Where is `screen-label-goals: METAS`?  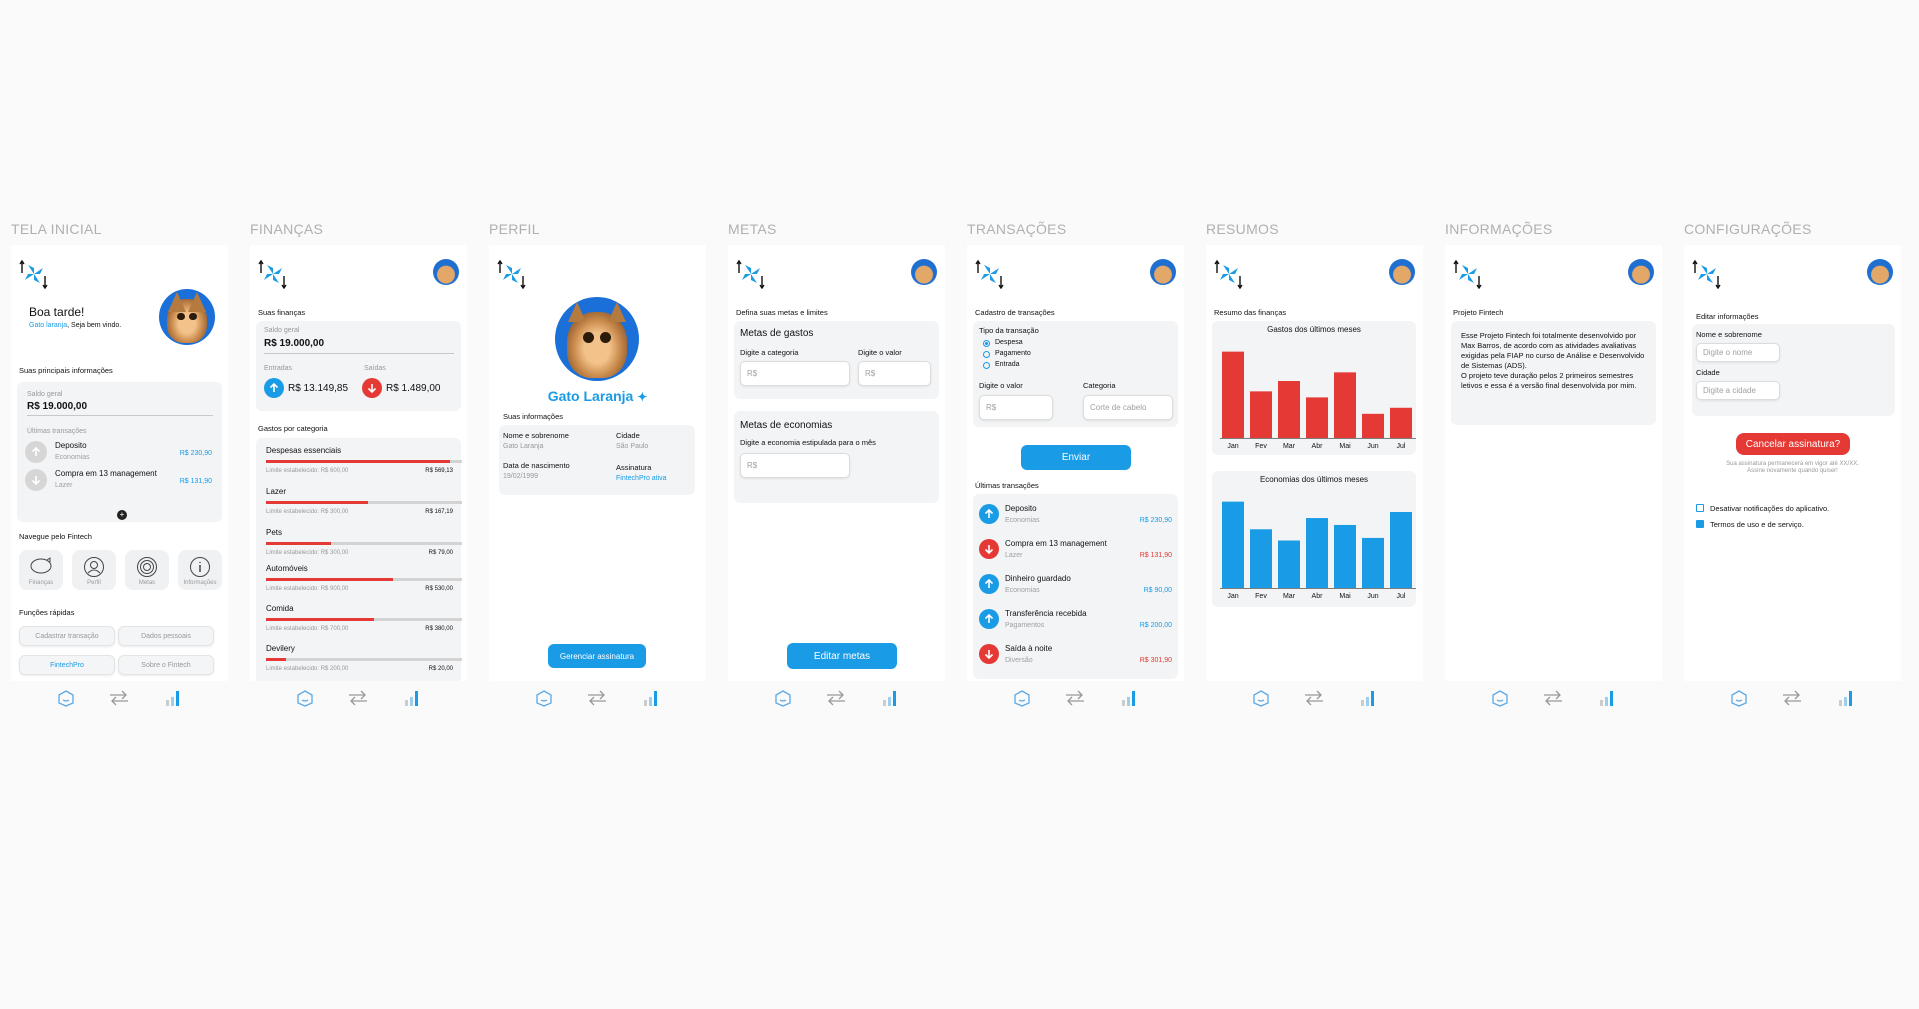 screen-label-goals: METAS is located at coordinates (752, 229).